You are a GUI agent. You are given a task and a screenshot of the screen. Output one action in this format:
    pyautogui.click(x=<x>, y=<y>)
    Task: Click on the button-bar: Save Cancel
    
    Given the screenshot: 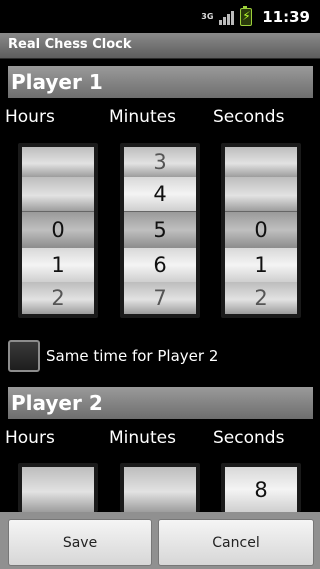 What is the action you would take?
    pyautogui.click(x=160, y=540)
    